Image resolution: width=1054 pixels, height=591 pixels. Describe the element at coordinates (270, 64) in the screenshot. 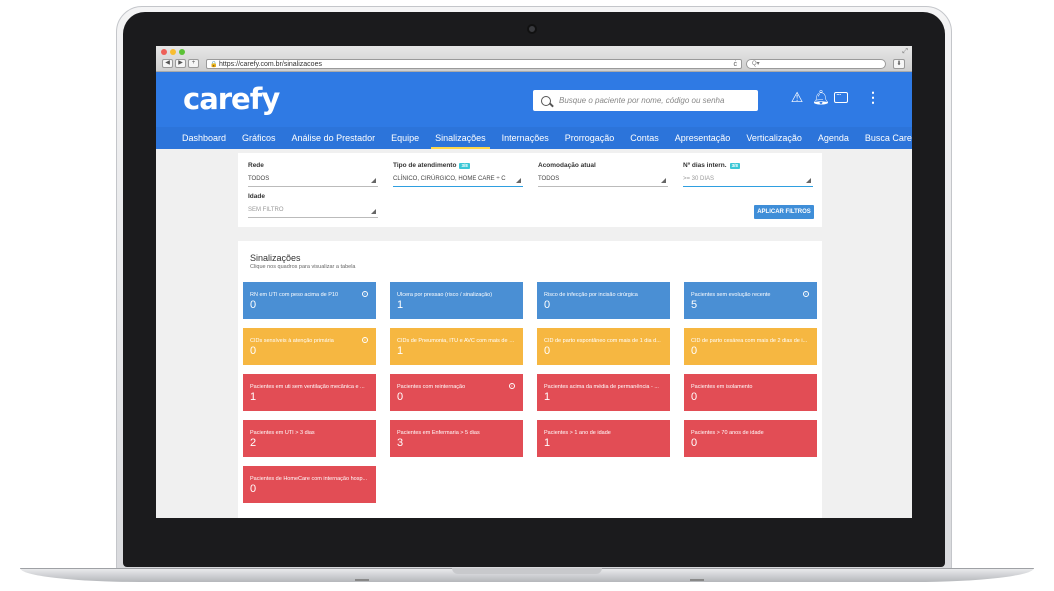

I see `url-text: https://carefy.com.br/sinalizacoes` at that location.